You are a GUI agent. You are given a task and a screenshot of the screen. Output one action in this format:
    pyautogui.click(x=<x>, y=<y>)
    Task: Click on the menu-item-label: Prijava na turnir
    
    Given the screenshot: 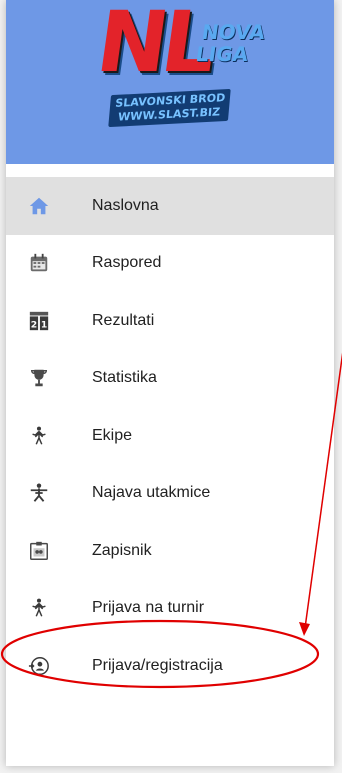 What is the action you would take?
    pyautogui.click(x=148, y=608)
    